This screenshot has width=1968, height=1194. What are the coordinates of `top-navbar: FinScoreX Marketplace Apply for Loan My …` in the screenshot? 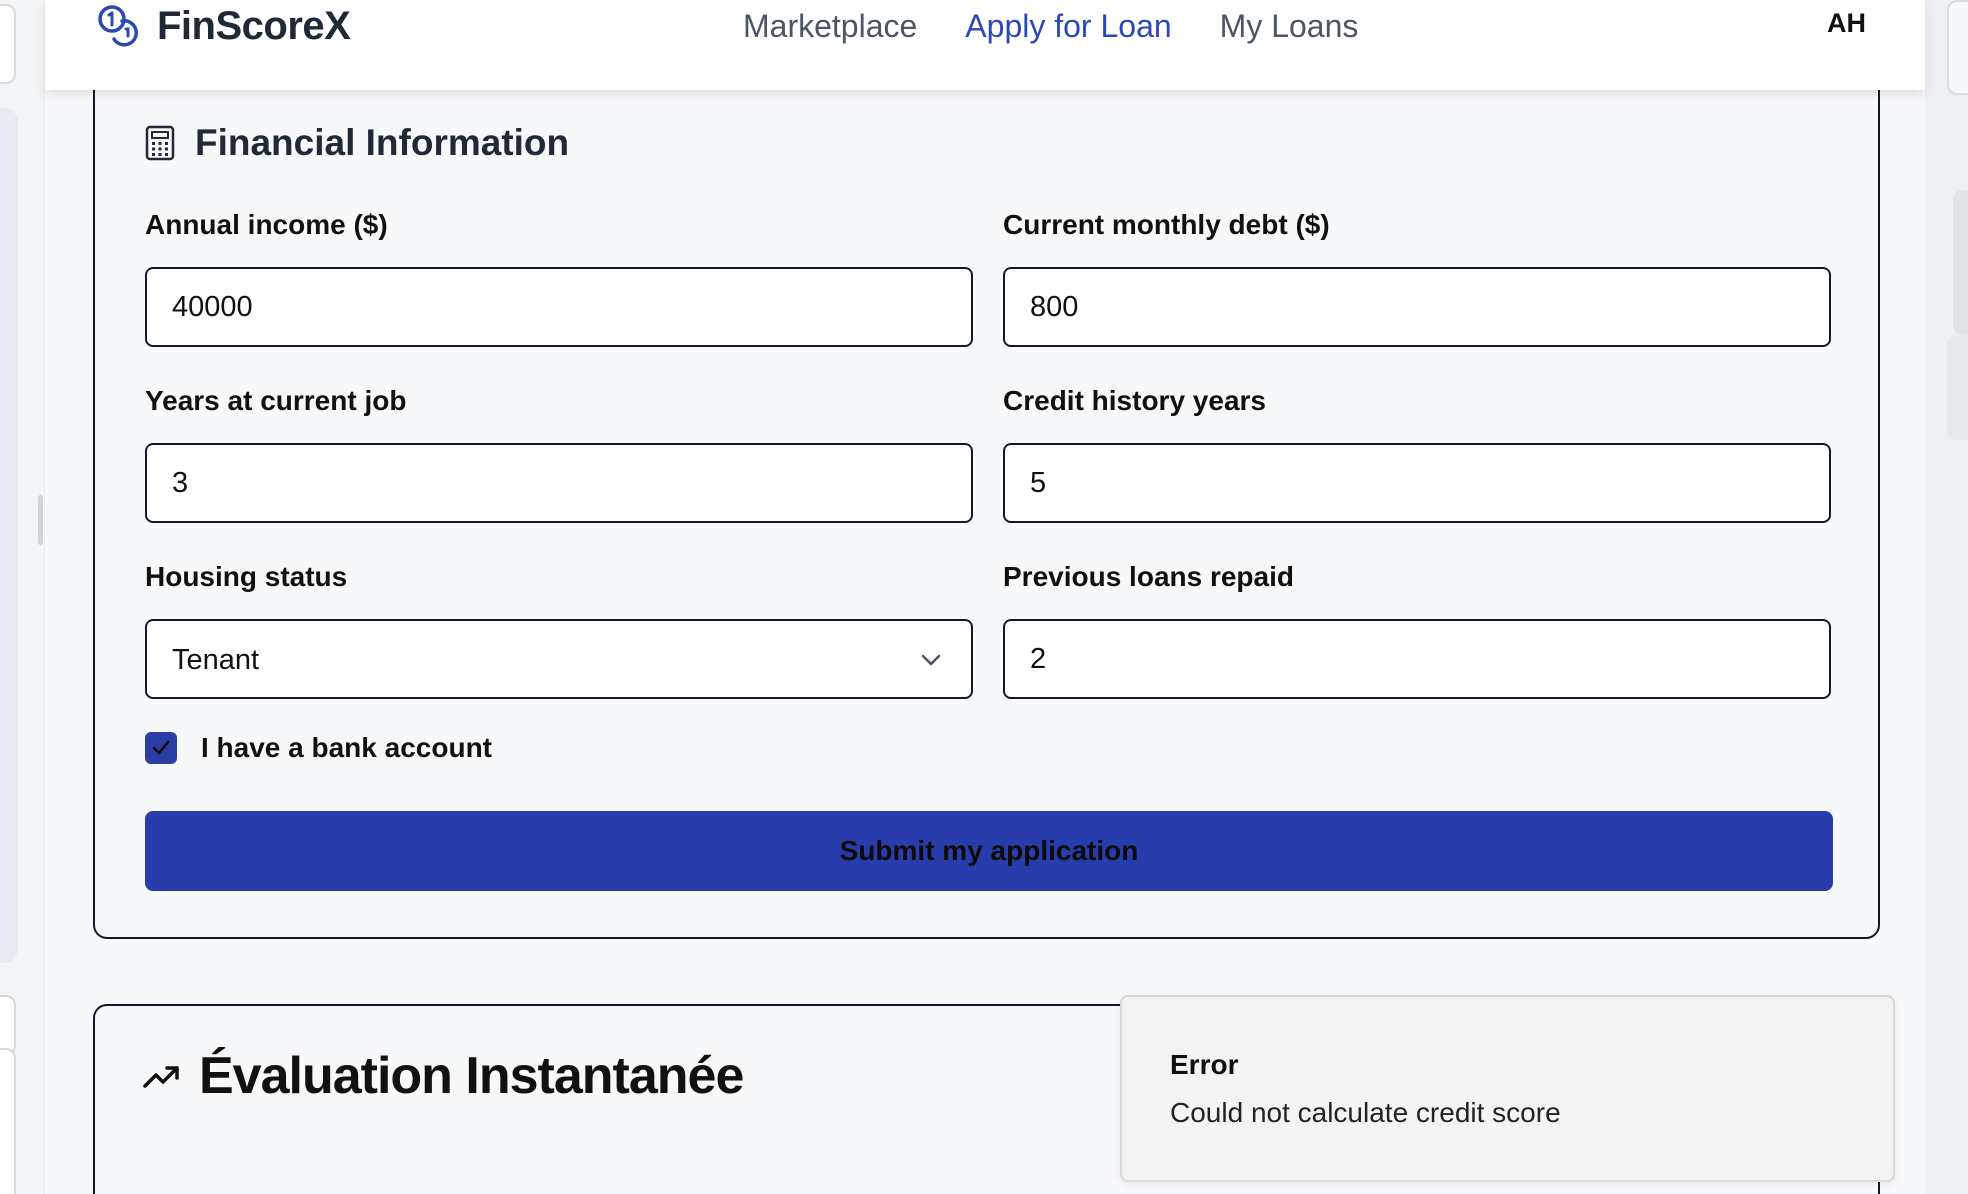 It's located at (985, 45).